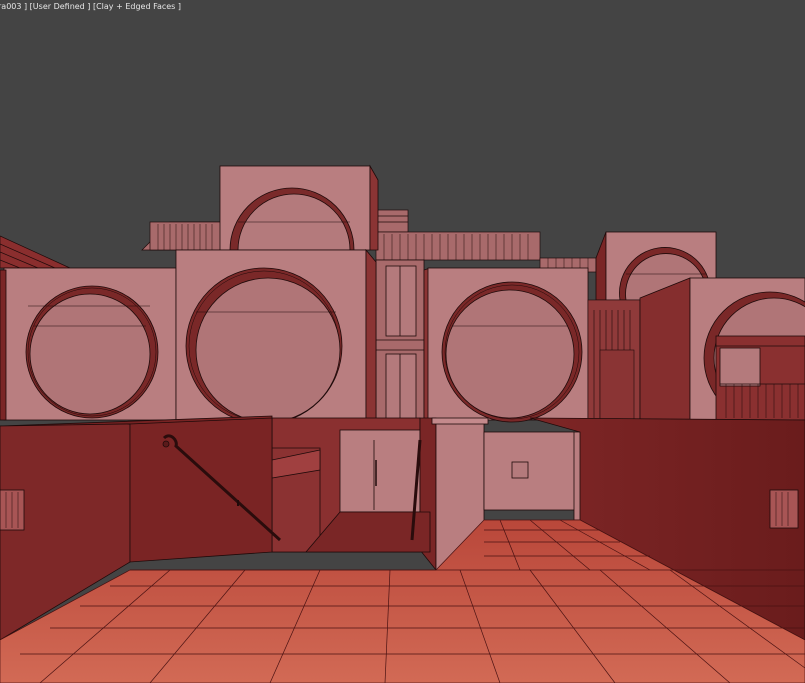  Describe the element at coordinates (400, 345) in the screenshot. I see `central-column` at that location.